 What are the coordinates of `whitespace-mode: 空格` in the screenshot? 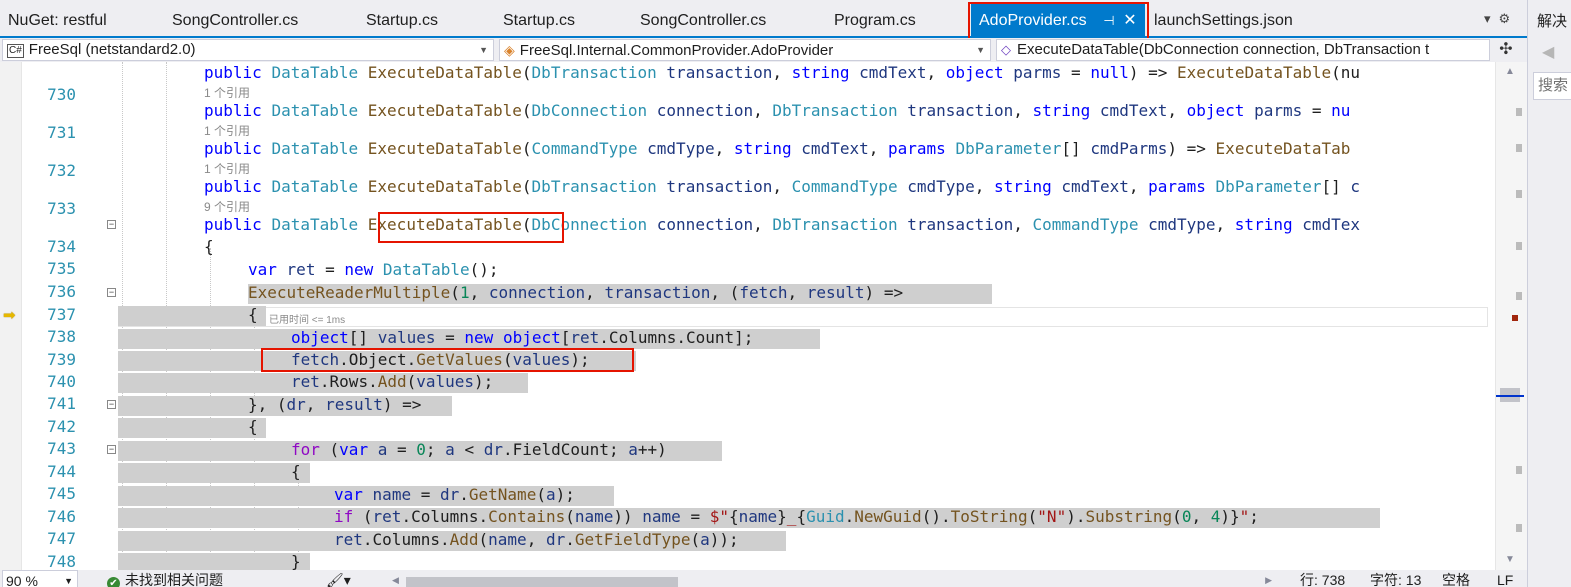 It's located at (1456, 578).